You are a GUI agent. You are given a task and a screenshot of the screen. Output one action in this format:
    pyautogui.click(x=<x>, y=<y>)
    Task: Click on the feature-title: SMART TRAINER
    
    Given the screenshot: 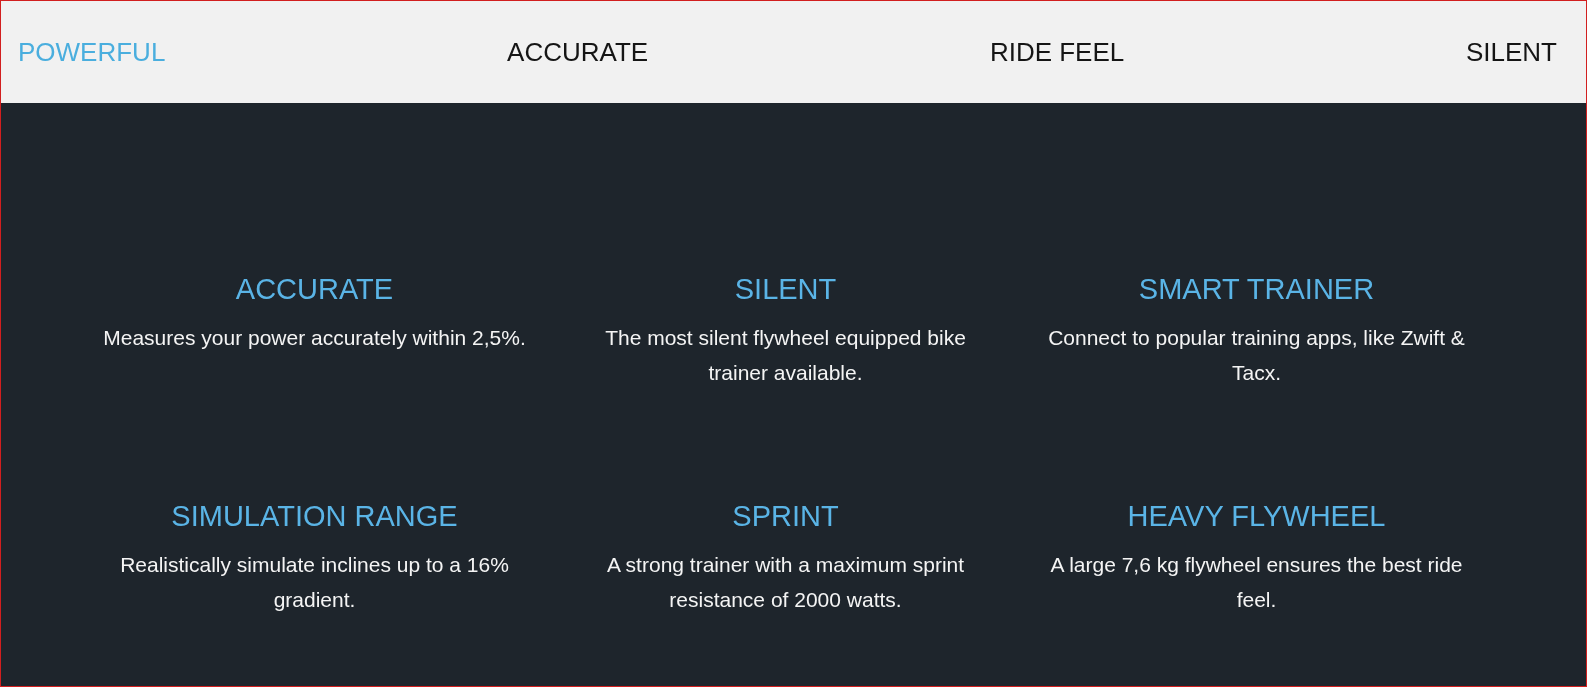 What is the action you would take?
    pyautogui.click(x=1256, y=289)
    